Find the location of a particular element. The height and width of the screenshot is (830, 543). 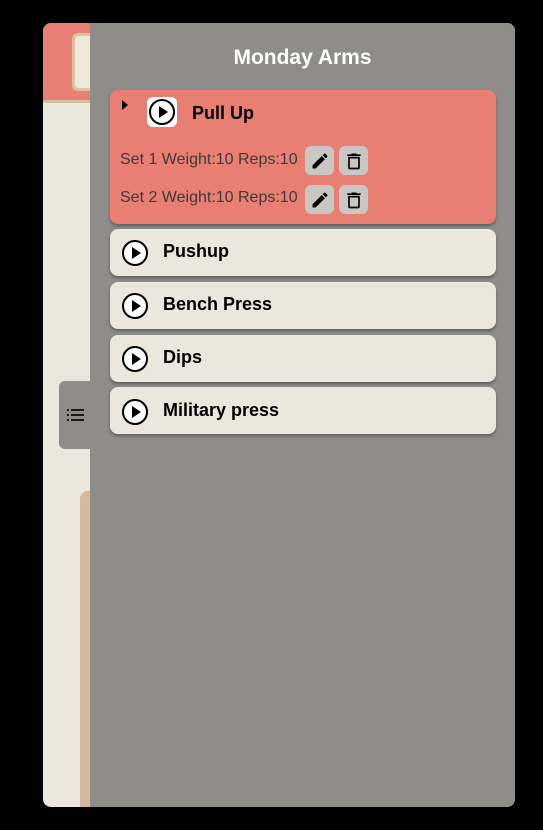

set-row: Set 1 Weight:10 Reps:10 is located at coordinates (209, 159).